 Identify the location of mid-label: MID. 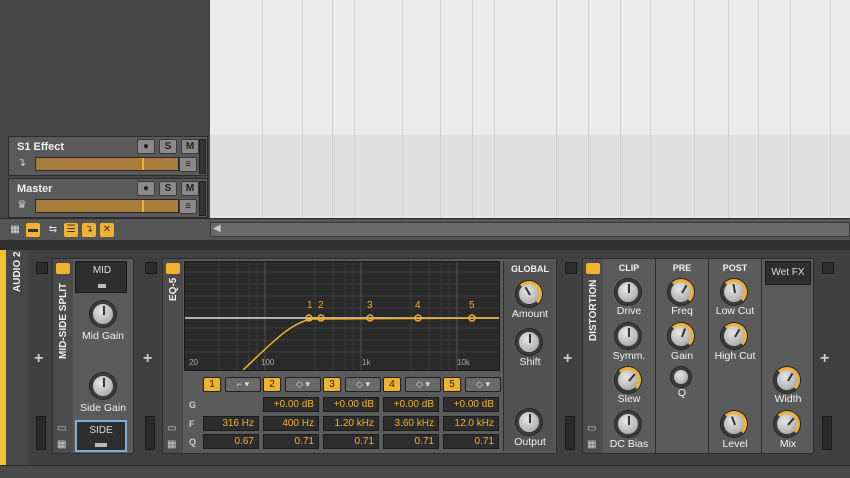
(102, 270).